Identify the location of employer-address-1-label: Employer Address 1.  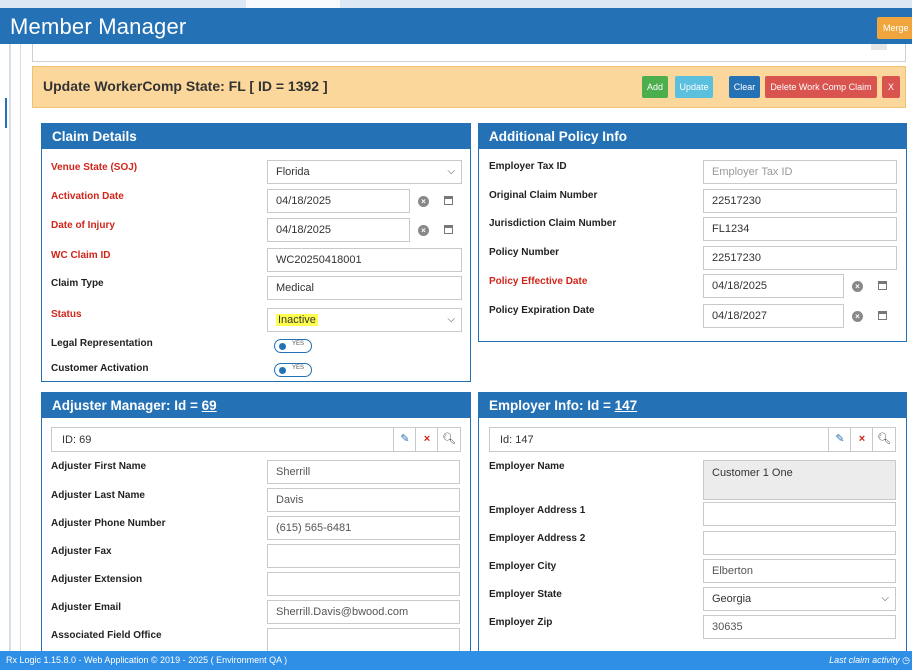
(537, 510).